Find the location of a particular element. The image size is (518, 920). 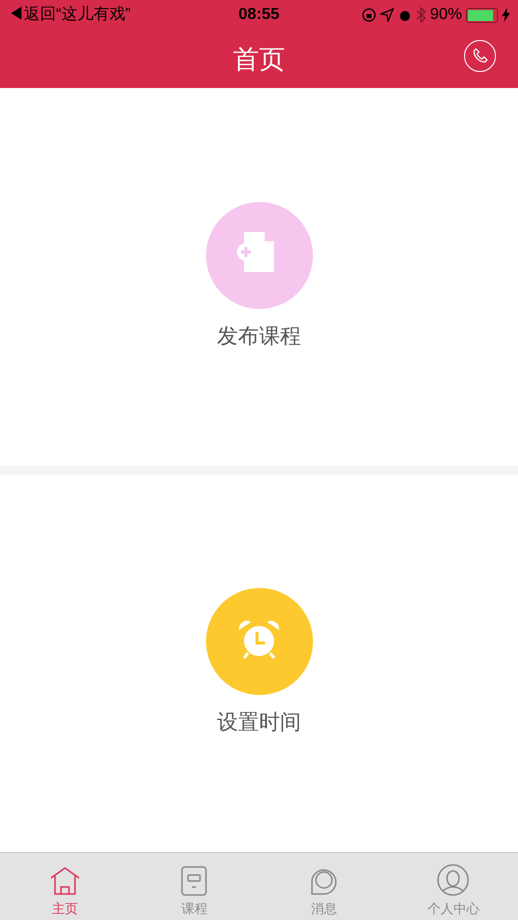

tab: 主页 is located at coordinates (65, 886).